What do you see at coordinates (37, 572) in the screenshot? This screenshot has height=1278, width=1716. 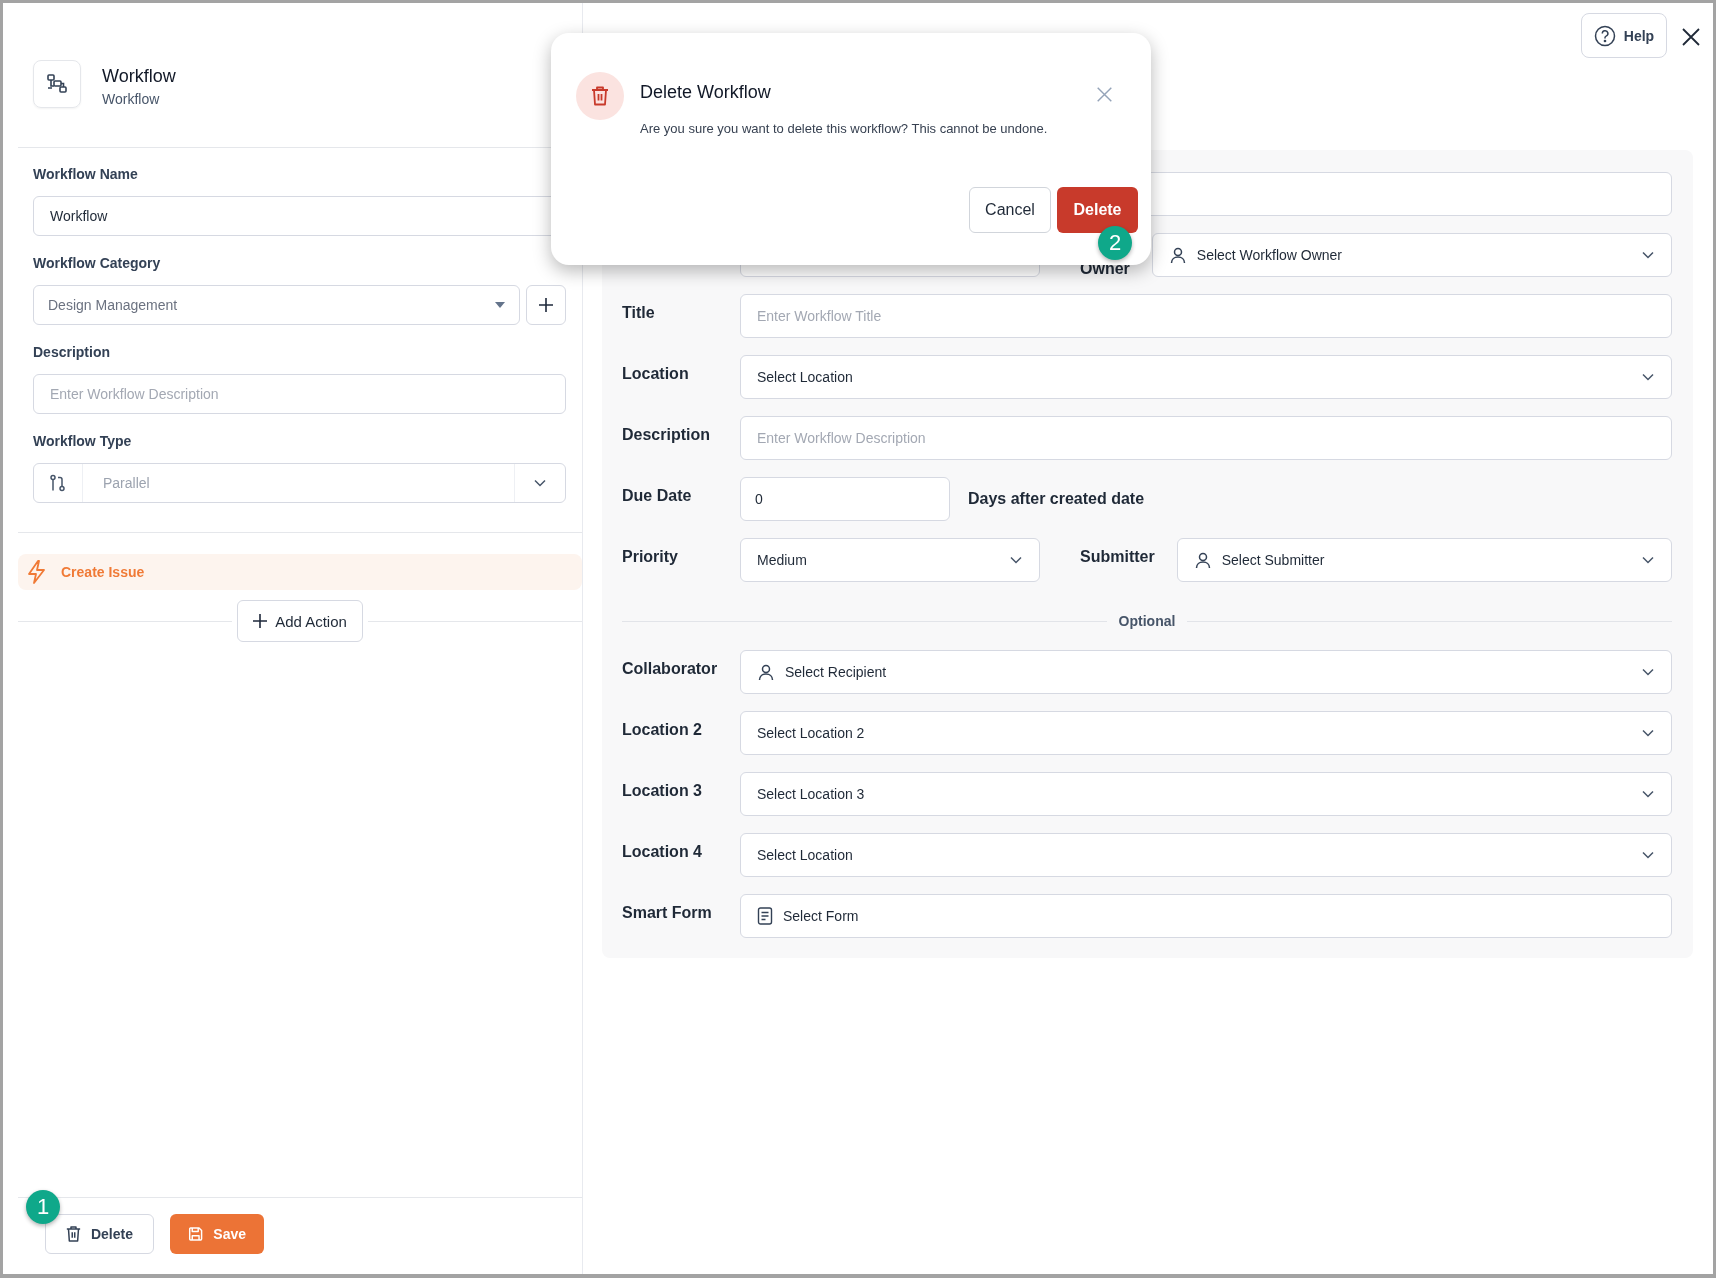 I see `lightning-icon` at bounding box center [37, 572].